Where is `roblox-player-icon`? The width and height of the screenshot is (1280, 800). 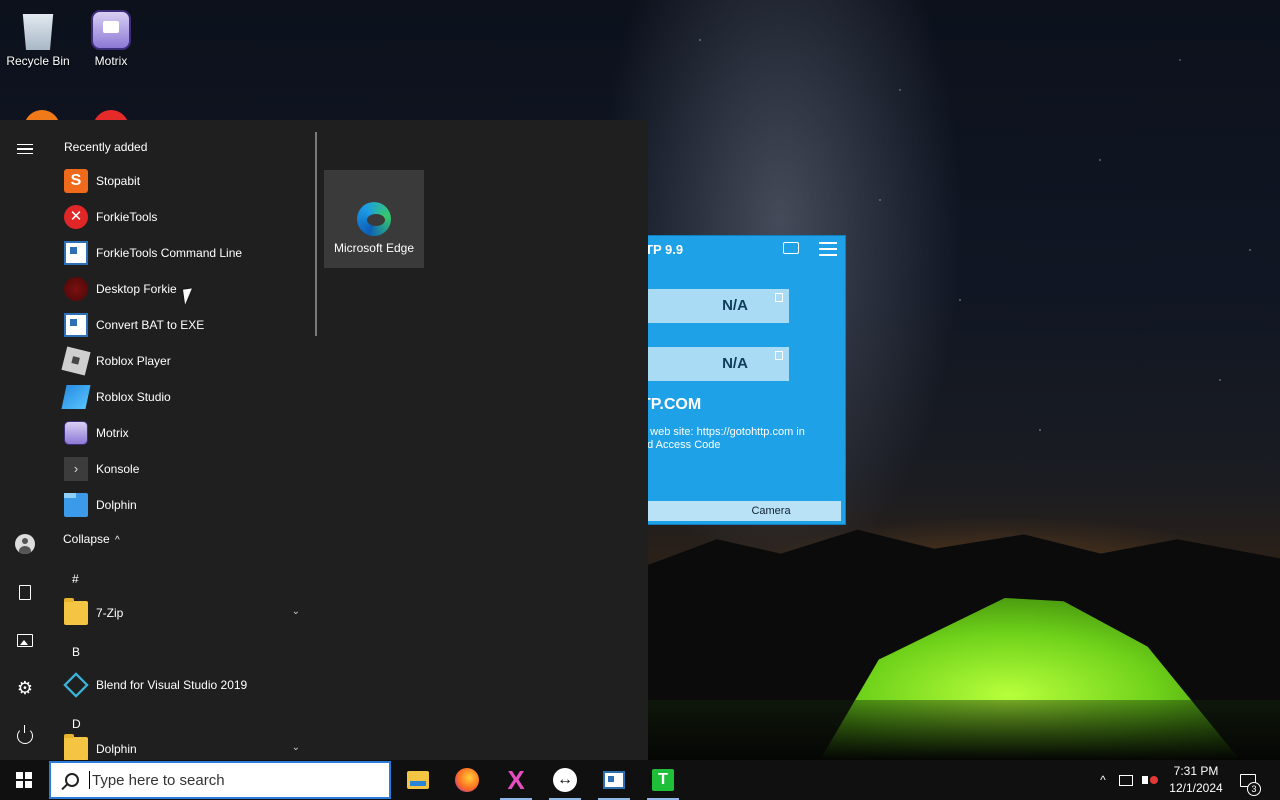
roblox-player-icon is located at coordinates (76, 361).